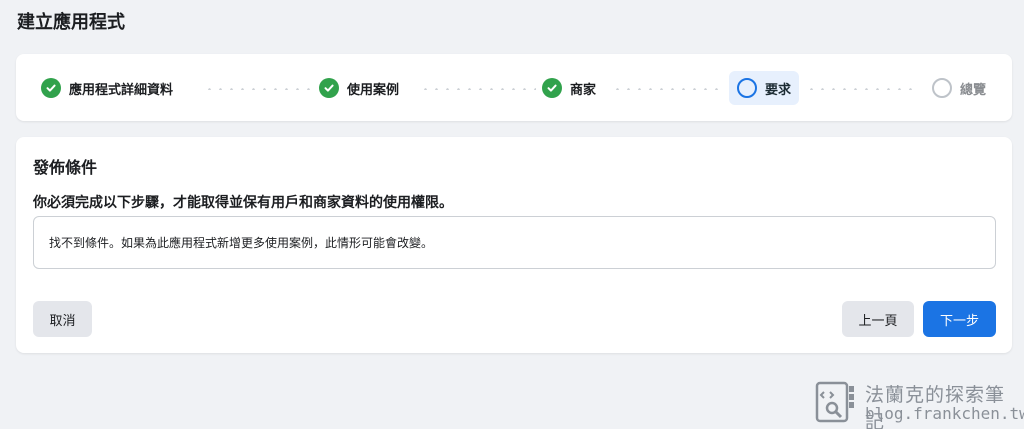 Image resolution: width=1024 pixels, height=429 pixels. I want to click on notice-text: 找不到條件。如果為此應用程式新增更多使用案例，此情形可能會改變。, so click(241, 243).